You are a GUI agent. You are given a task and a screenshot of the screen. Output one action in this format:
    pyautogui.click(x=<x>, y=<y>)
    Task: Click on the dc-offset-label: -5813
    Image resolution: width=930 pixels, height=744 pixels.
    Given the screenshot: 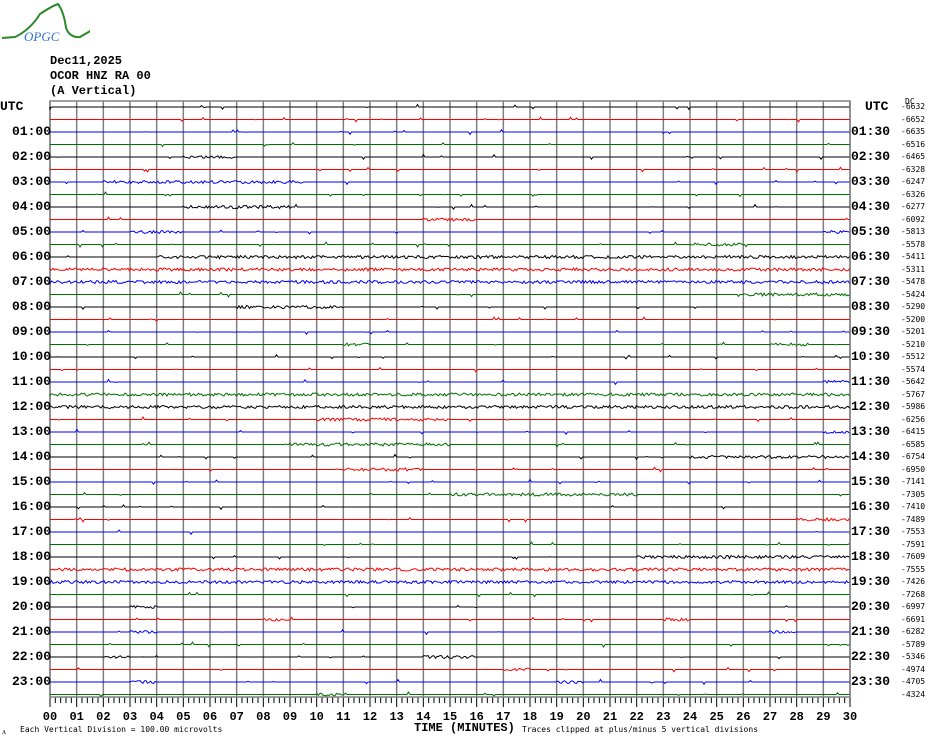 What is the action you would take?
    pyautogui.click(x=913, y=231)
    